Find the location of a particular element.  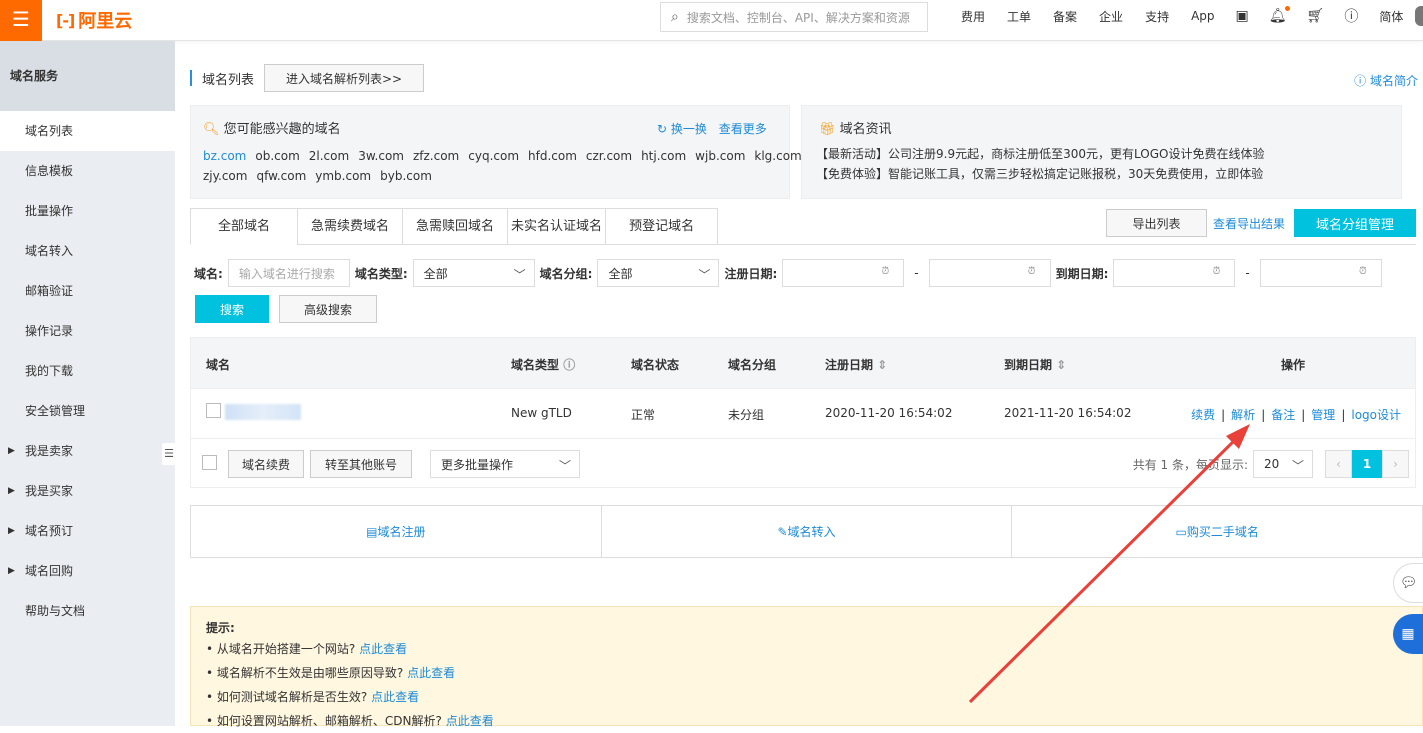

collapse-sidebar-icon: ☰ is located at coordinates (169, 454).